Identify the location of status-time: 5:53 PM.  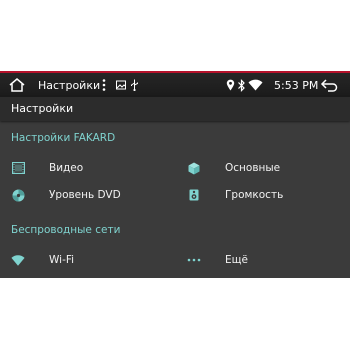
(296, 85).